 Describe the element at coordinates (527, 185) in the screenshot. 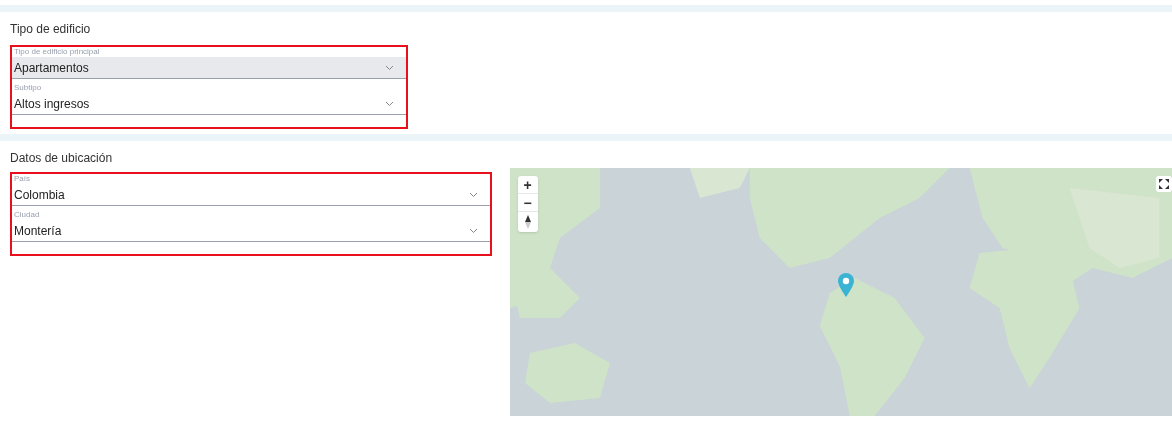

I see `zoom-in-button: +` at that location.